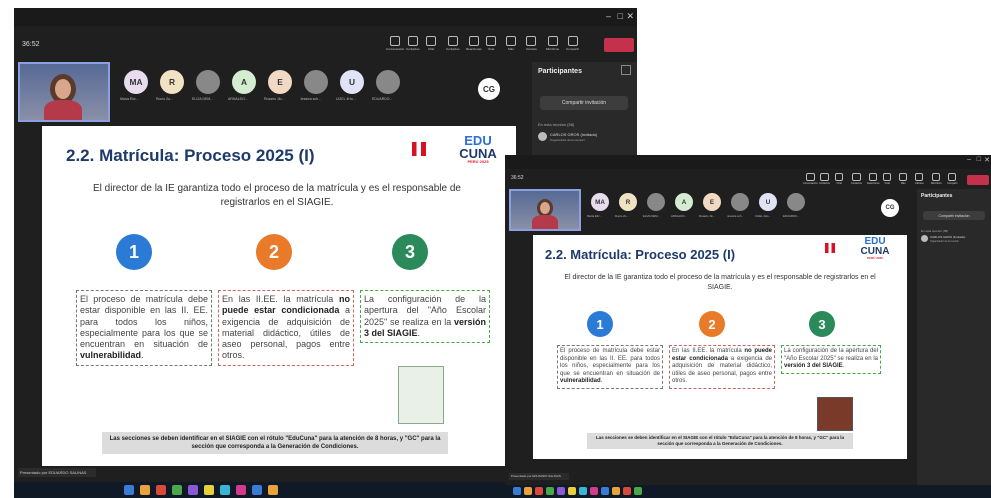  What do you see at coordinates (478, 148) in the screenshot?
I see `educuna-logo: EDU CUNA PERÚ 2025` at bounding box center [478, 148].